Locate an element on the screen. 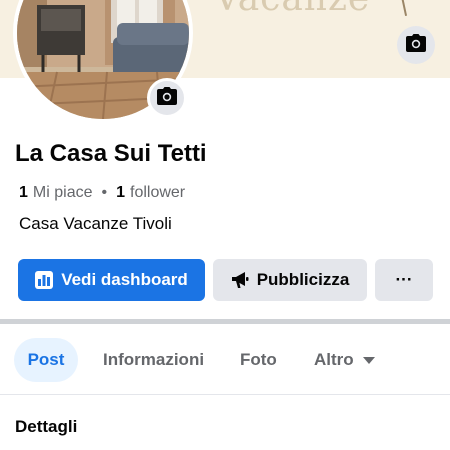 The image size is (450, 450). section-title: Dettagli is located at coordinates (46, 426).